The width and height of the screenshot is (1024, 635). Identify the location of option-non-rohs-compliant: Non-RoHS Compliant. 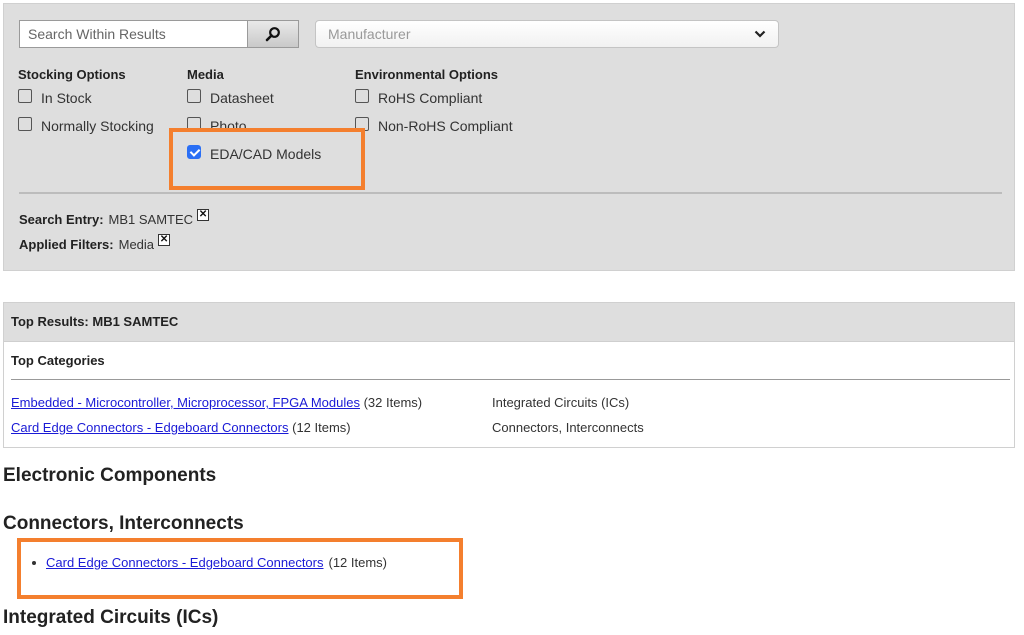
(434, 126).